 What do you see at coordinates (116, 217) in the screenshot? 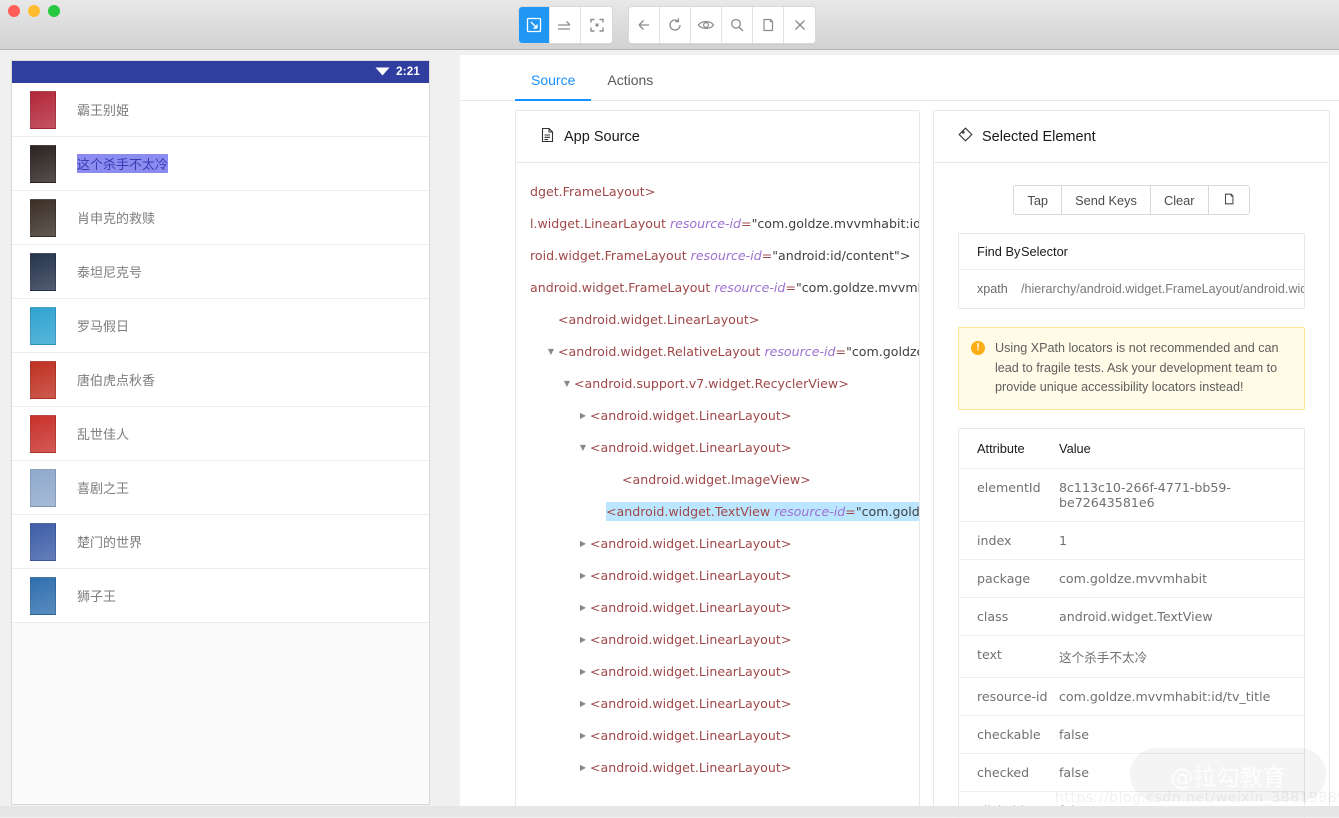
I see `movie-title: 肖申克的救赎` at bounding box center [116, 217].